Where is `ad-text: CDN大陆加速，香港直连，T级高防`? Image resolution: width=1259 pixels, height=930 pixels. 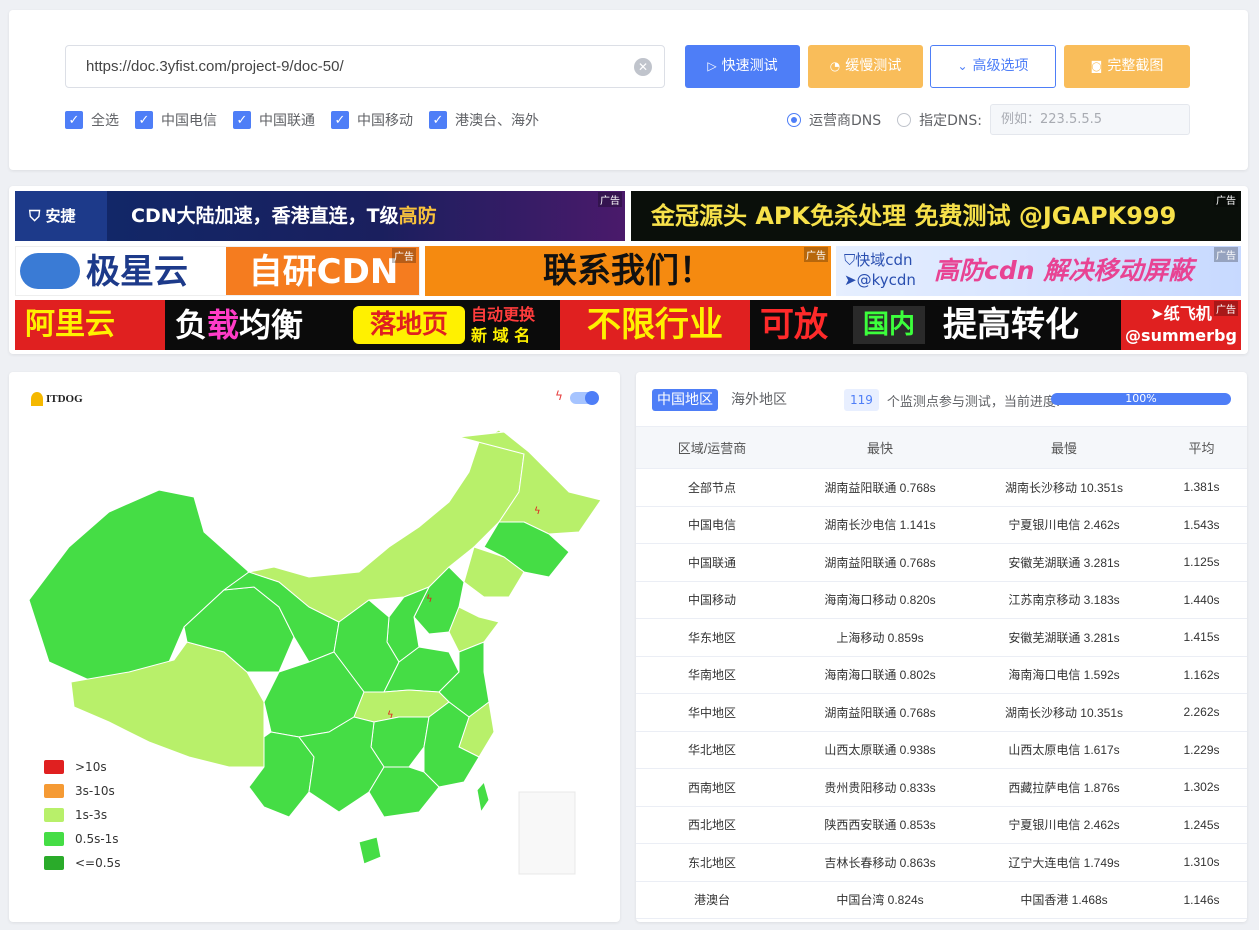
ad-text: CDN大陆加速，香港直连，T级高防 is located at coordinates (284, 216).